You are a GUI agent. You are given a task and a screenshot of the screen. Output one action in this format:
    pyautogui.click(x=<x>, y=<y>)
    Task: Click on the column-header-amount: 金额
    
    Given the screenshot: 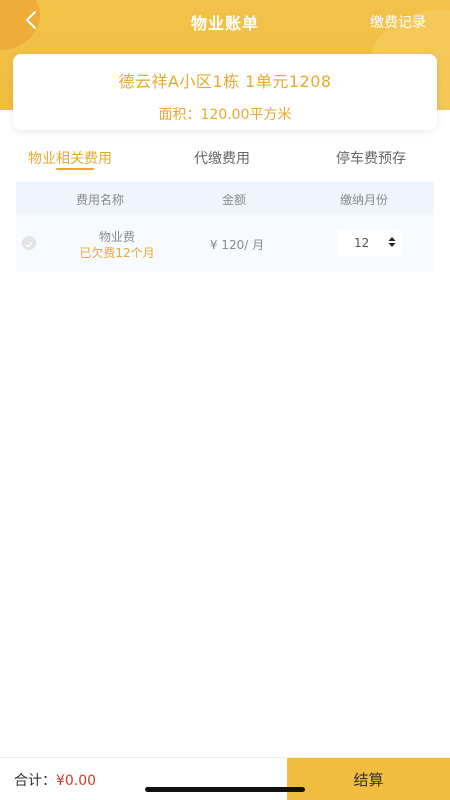 What is the action you would take?
    pyautogui.click(x=234, y=200)
    